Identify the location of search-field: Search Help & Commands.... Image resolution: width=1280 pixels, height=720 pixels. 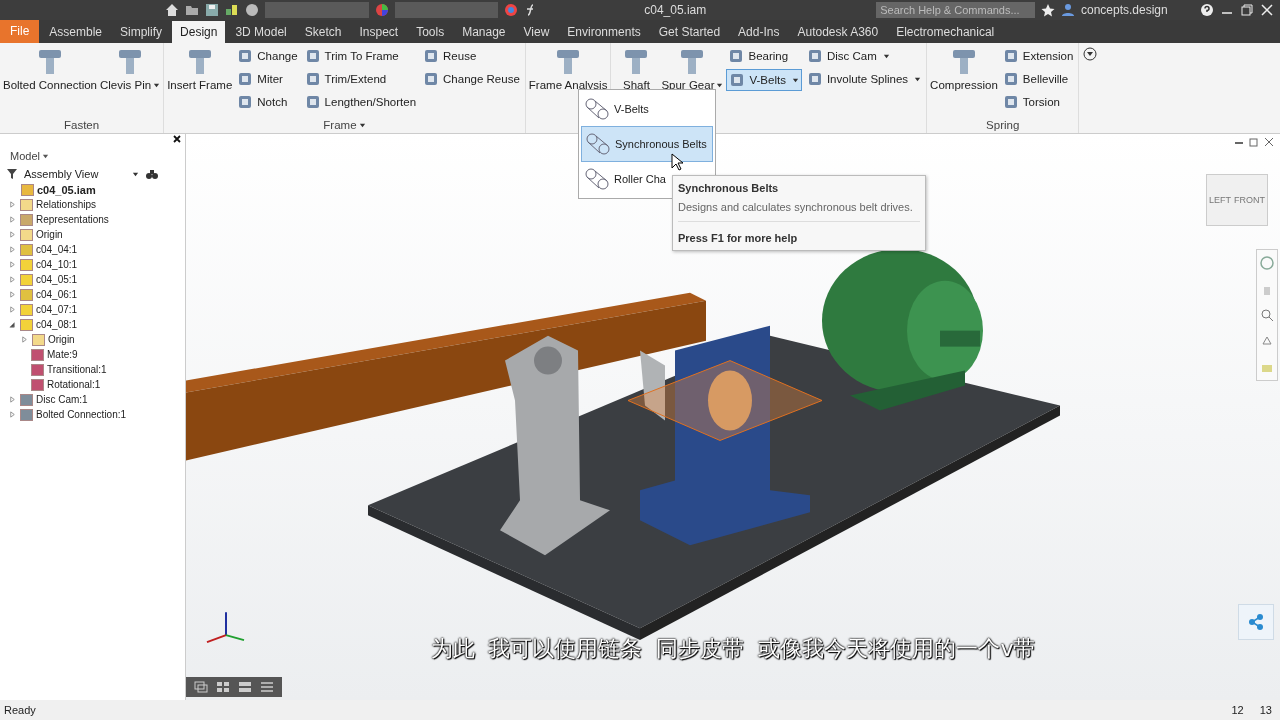
(955, 10).